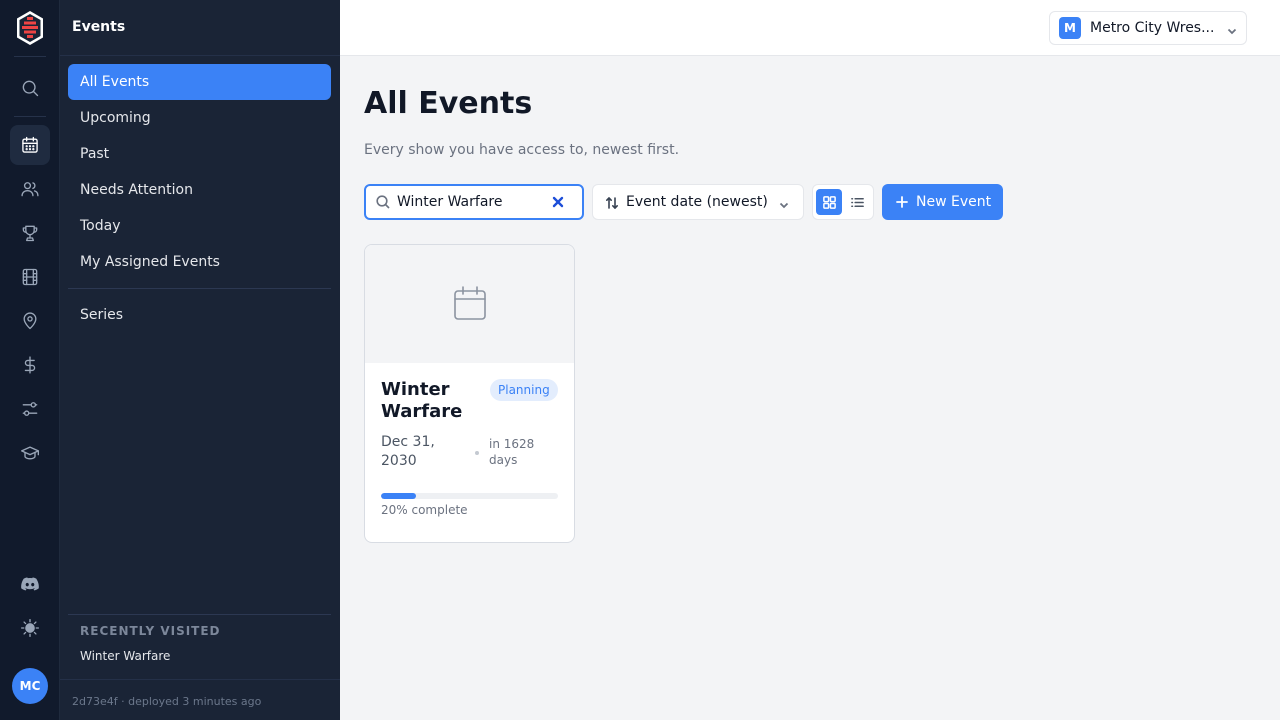  I want to click on rail-discord-button, so click(30, 584).